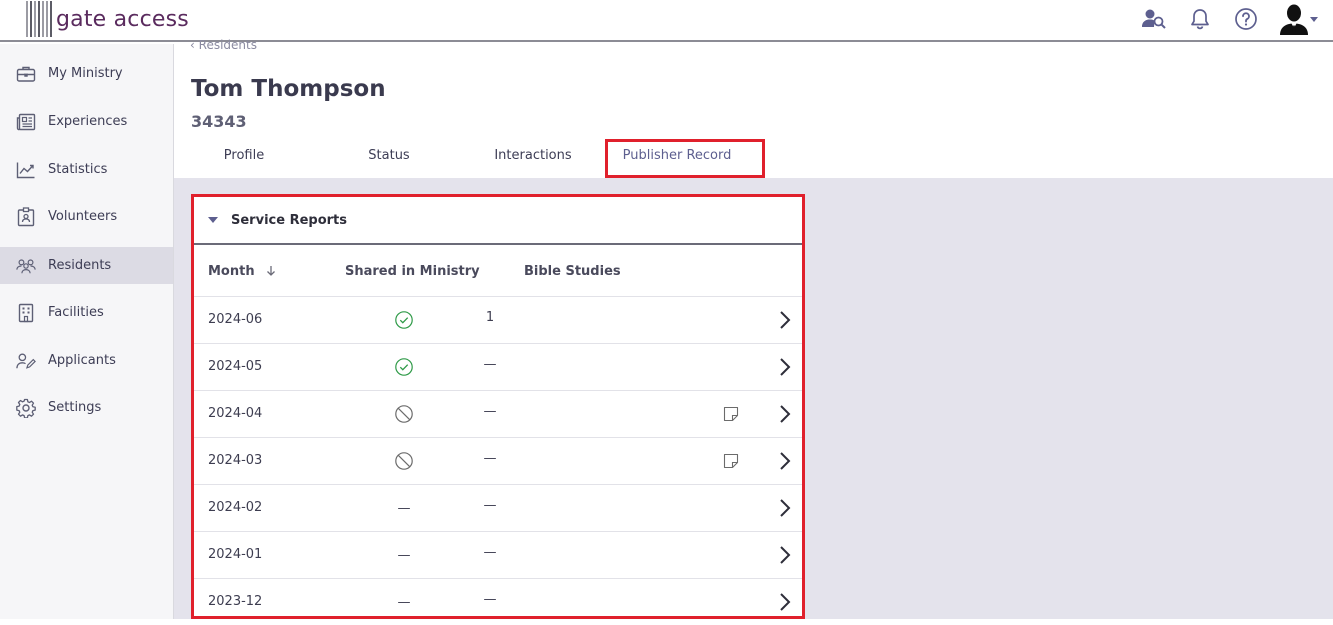  I want to click on sidebar-item-label: Experiences, so click(88, 121).